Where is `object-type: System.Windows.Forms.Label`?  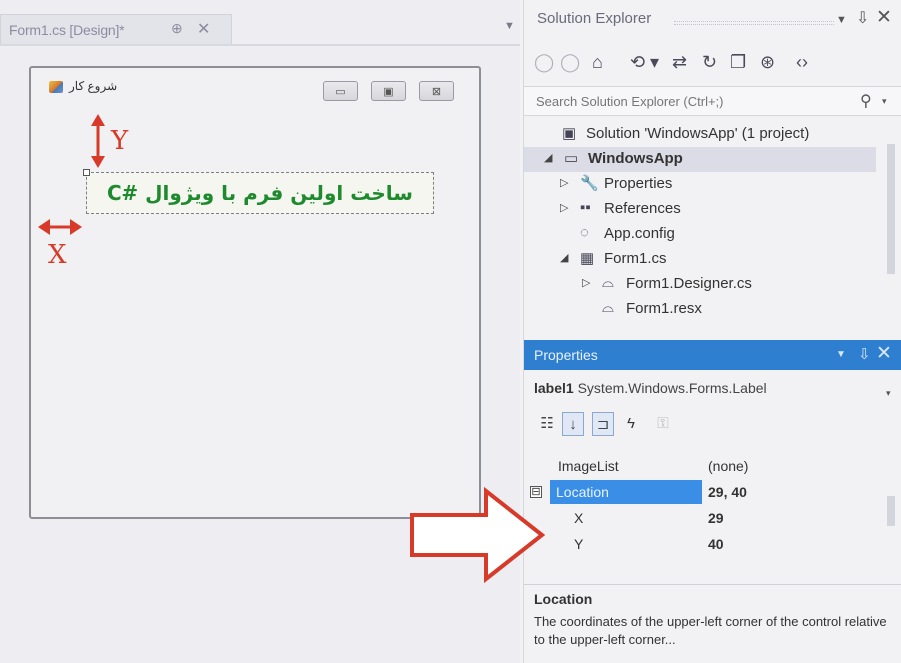 object-type: System.Windows.Forms.Label is located at coordinates (672, 388).